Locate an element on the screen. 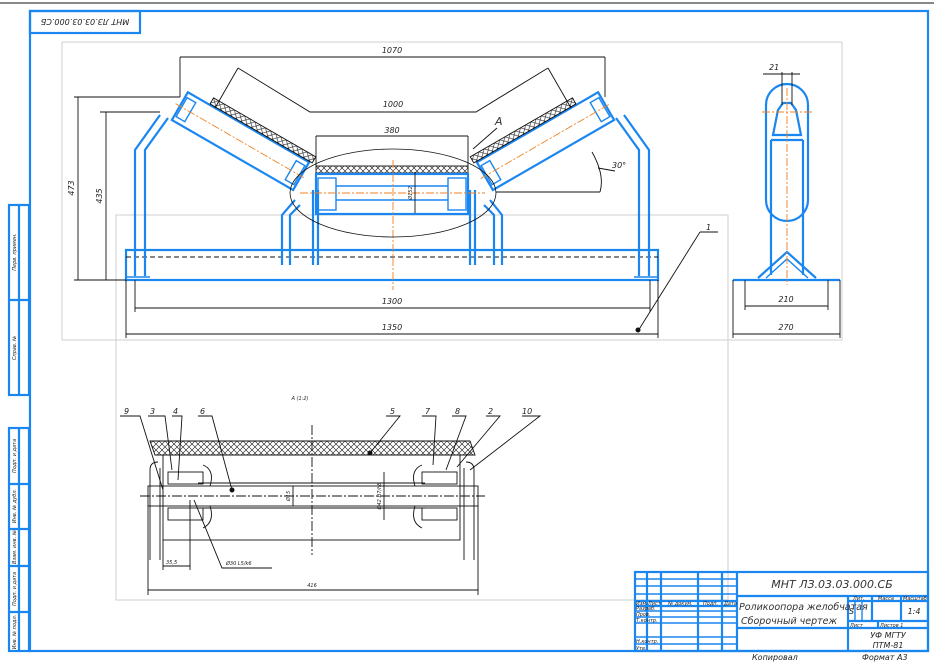 This screenshot has height=662, width=934. drawing-label: Утв. is located at coordinates (641, 649).